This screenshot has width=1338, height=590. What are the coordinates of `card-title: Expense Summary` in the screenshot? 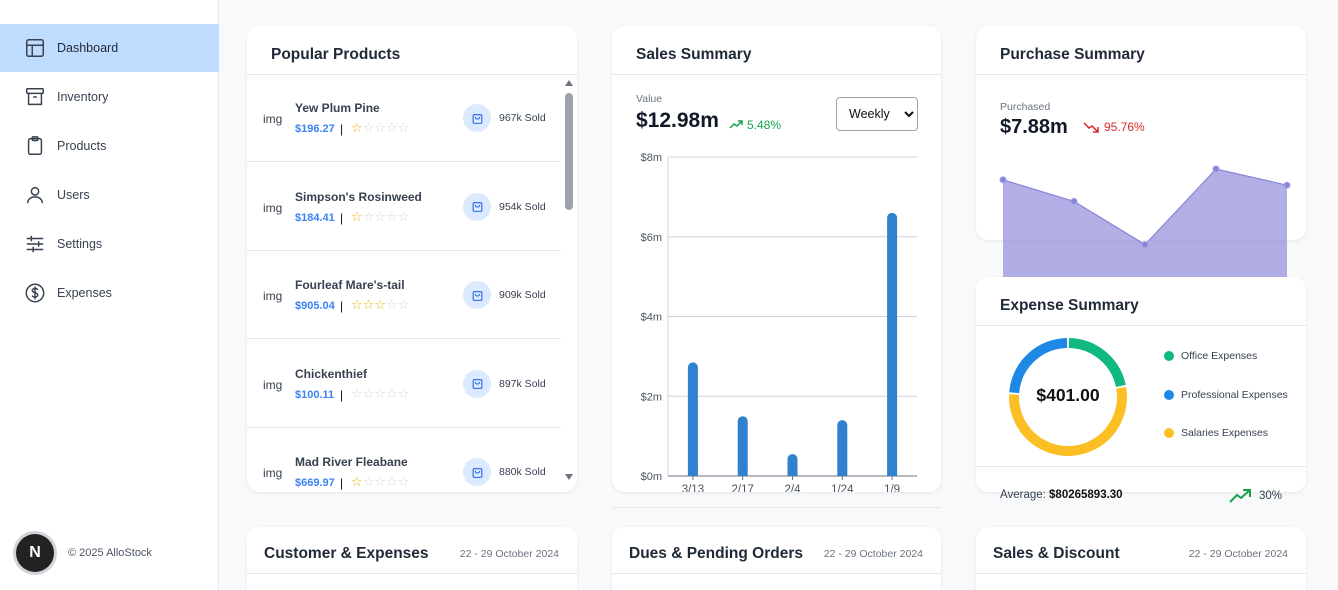 It's located at (1069, 305).